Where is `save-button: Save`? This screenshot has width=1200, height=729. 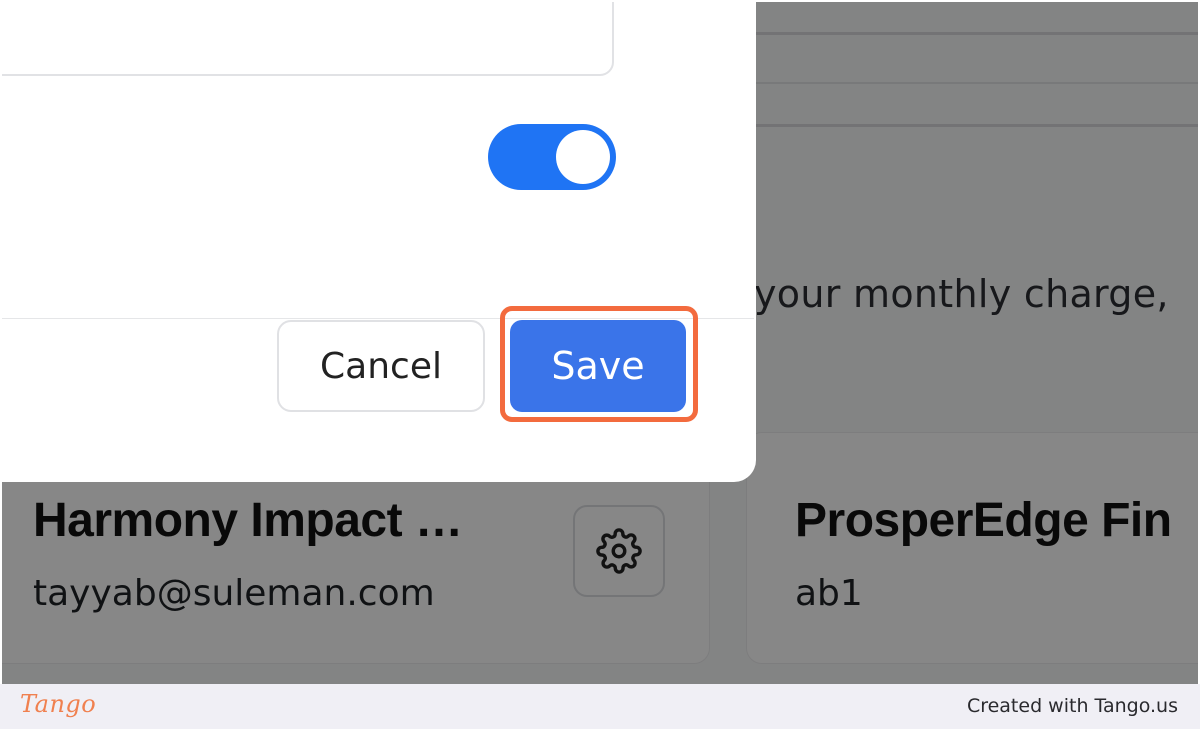
save-button: Save is located at coordinates (598, 366).